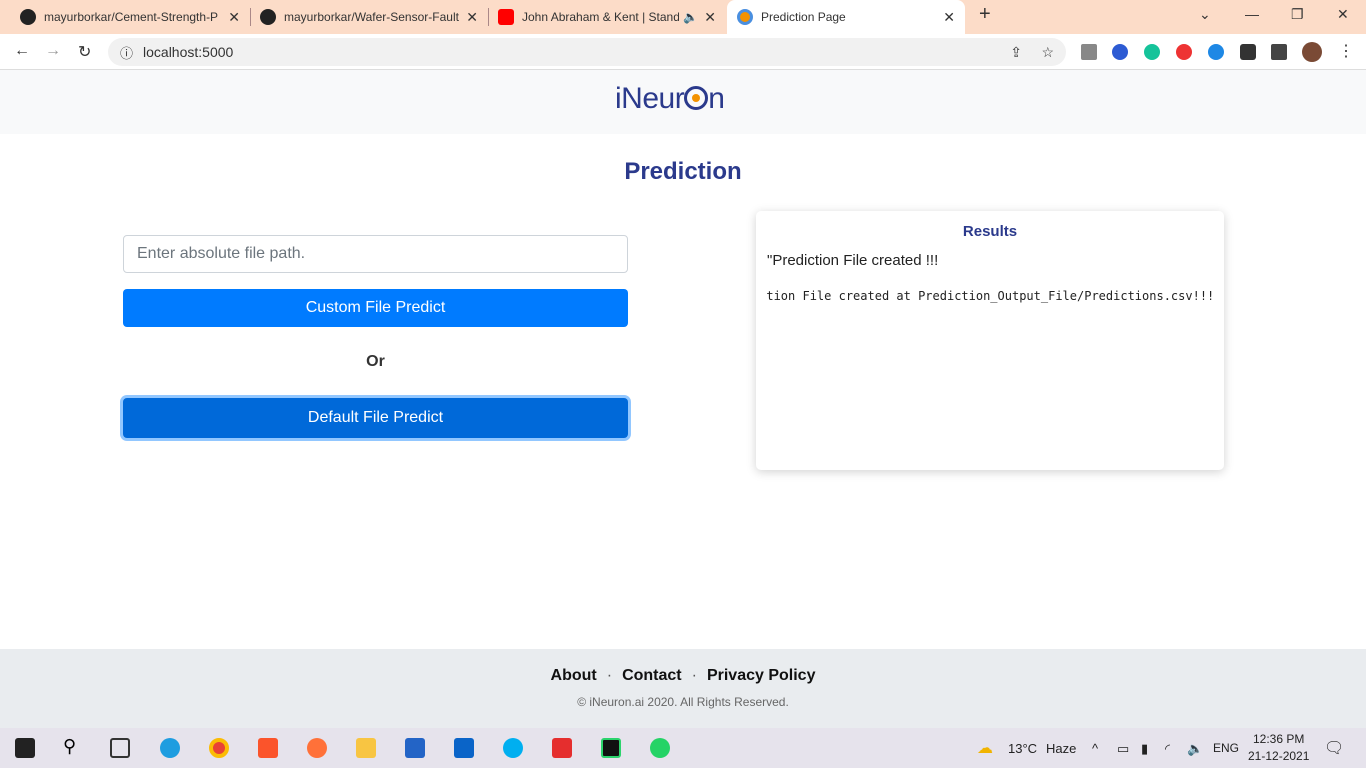  Describe the element at coordinates (415, 748) in the screenshot. I see `store-icon` at that location.